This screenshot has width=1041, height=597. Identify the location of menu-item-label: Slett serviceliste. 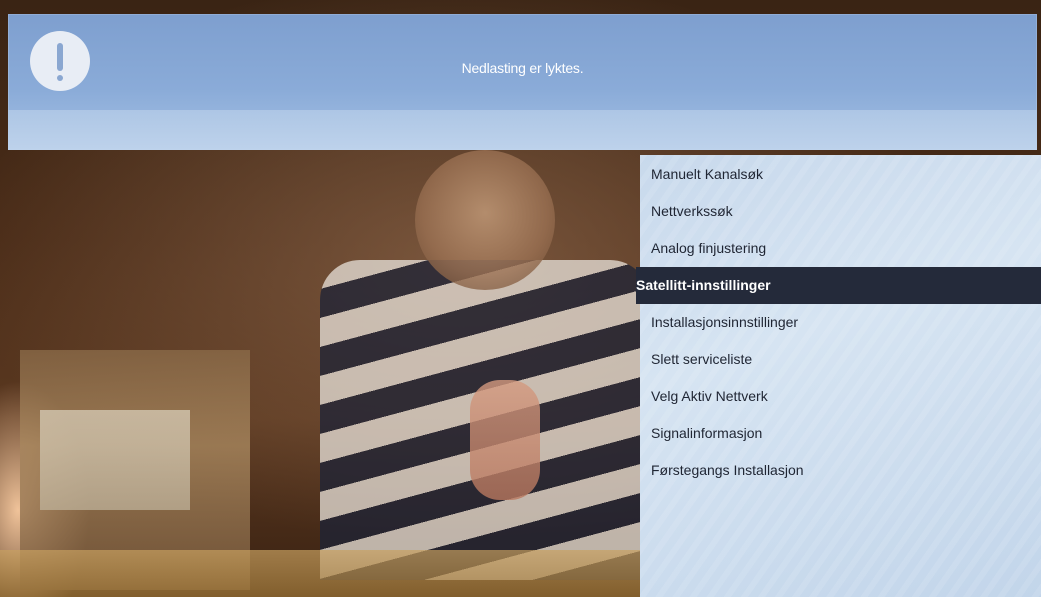
(702, 359).